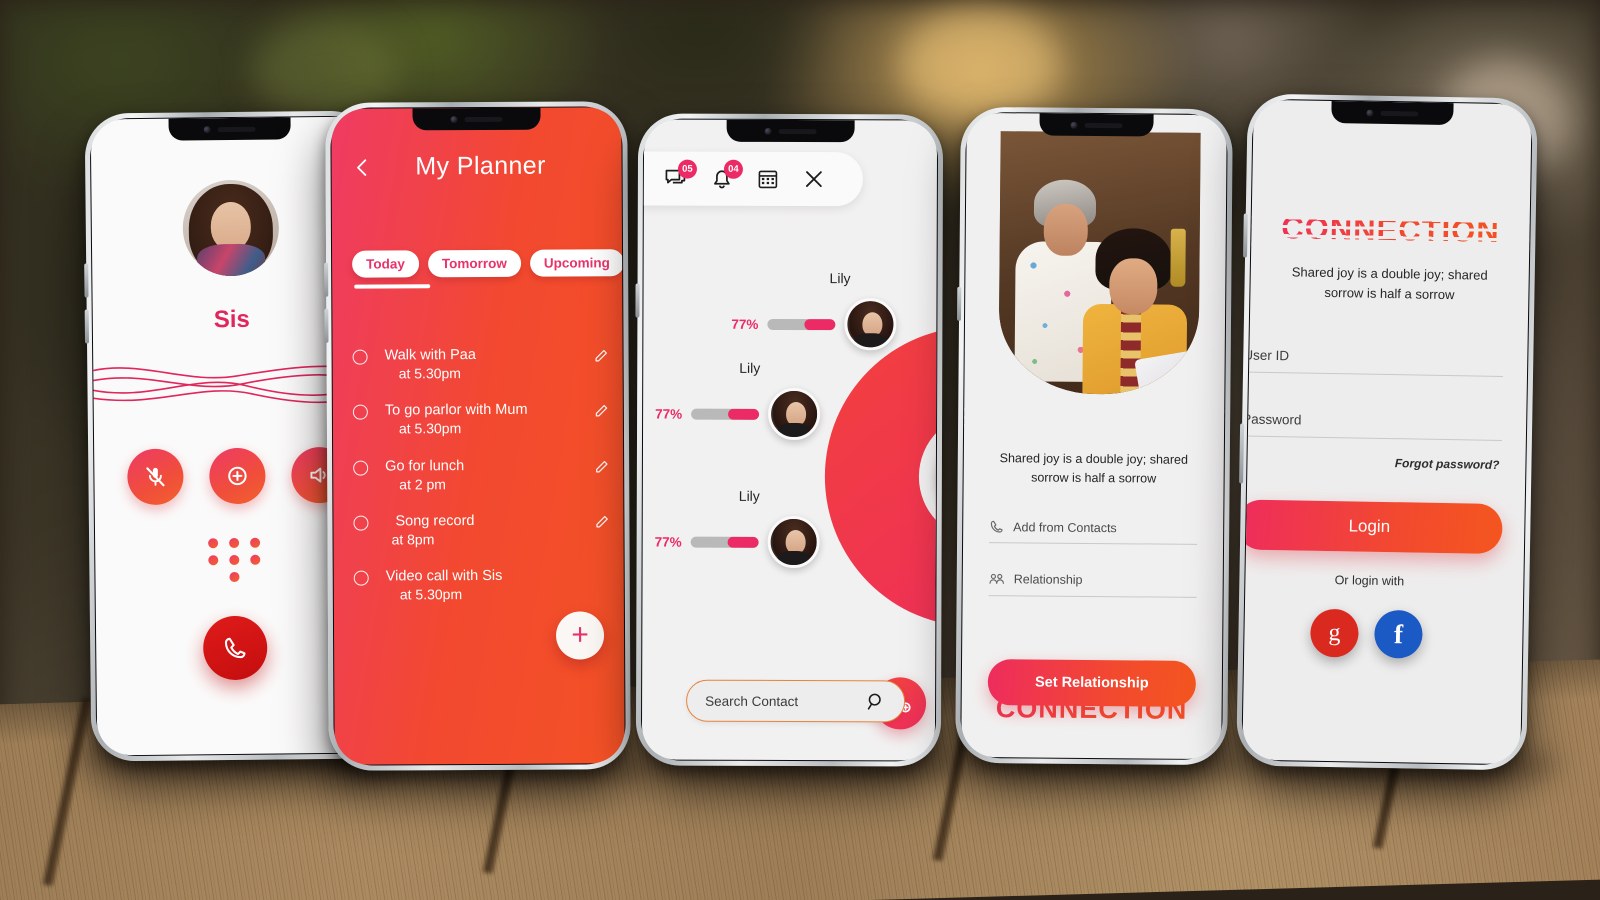 This screenshot has width=1600, height=900. Describe the element at coordinates (687, 169) in the screenshot. I see `messages-badge: 05` at that location.